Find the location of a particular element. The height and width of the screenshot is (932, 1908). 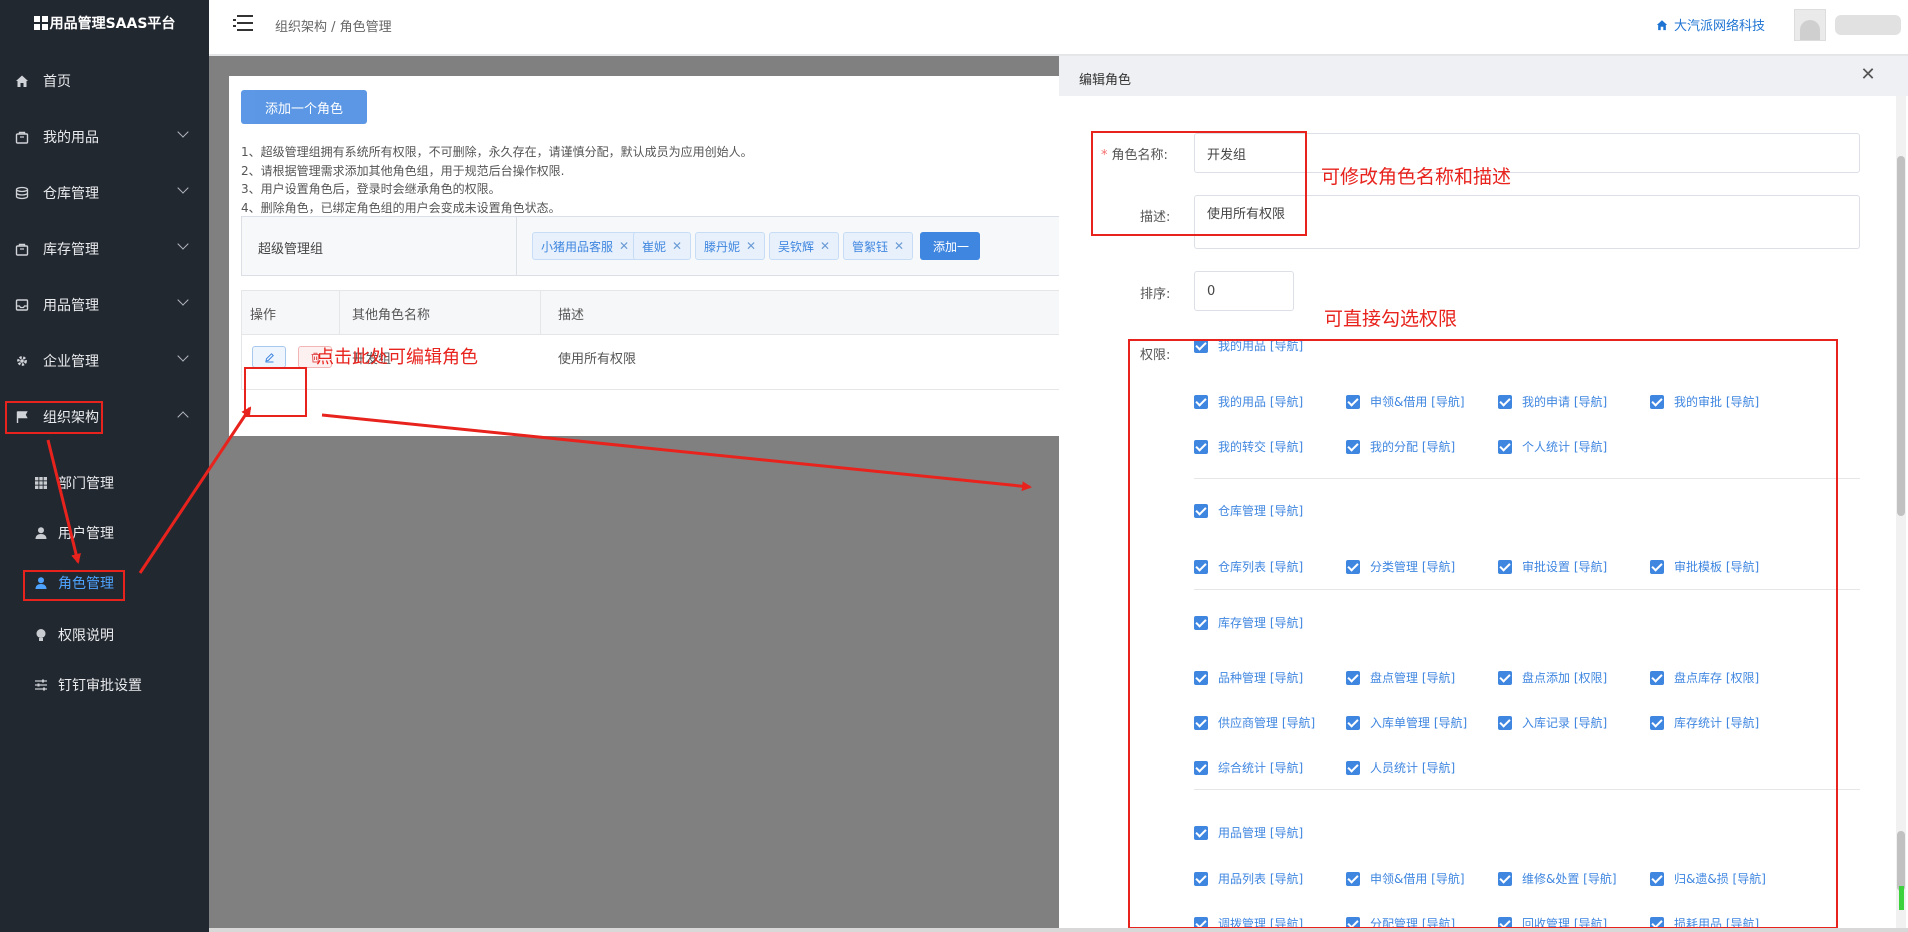

sidebar-subitem-users: 用户管理 is located at coordinates (104, 533).